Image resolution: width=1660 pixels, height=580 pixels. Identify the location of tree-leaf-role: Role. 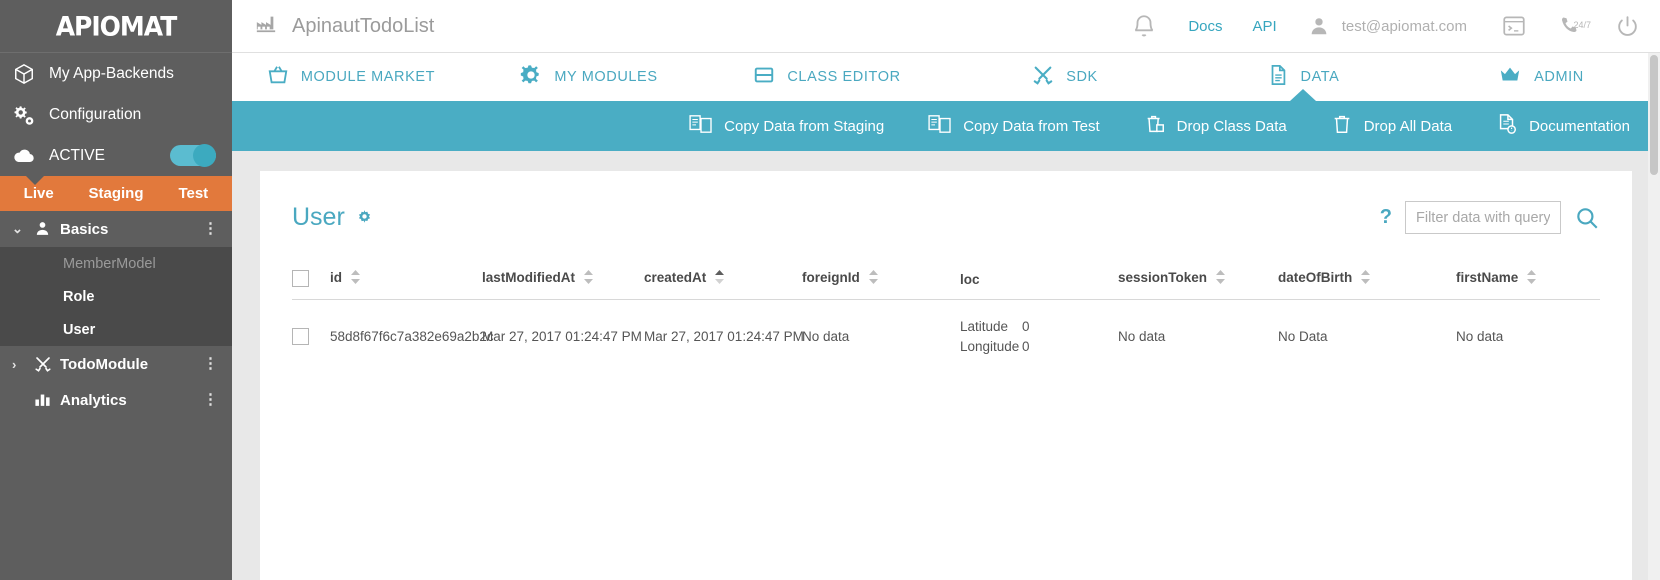
(116, 296).